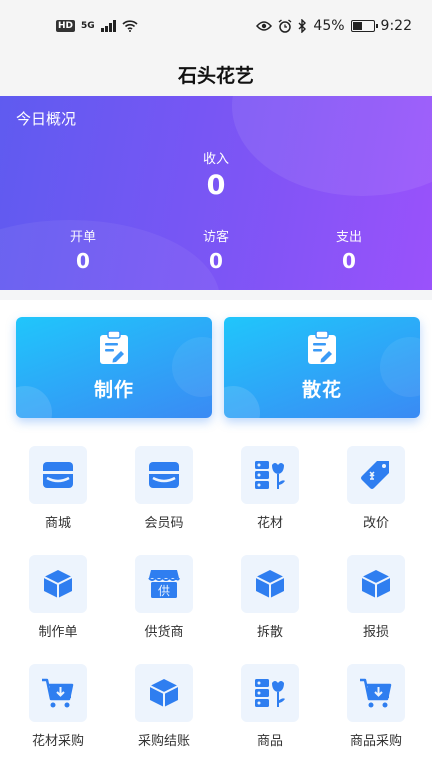 This screenshot has height=768, width=432. I want to click on network-type: 5G, so click(88, 26).